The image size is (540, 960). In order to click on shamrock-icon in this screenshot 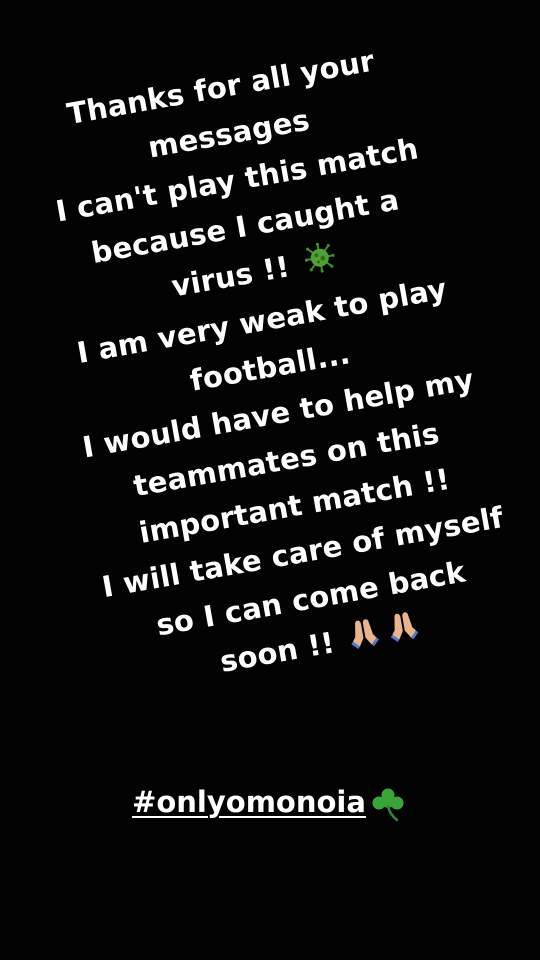, I will do `click(388, 805)`.